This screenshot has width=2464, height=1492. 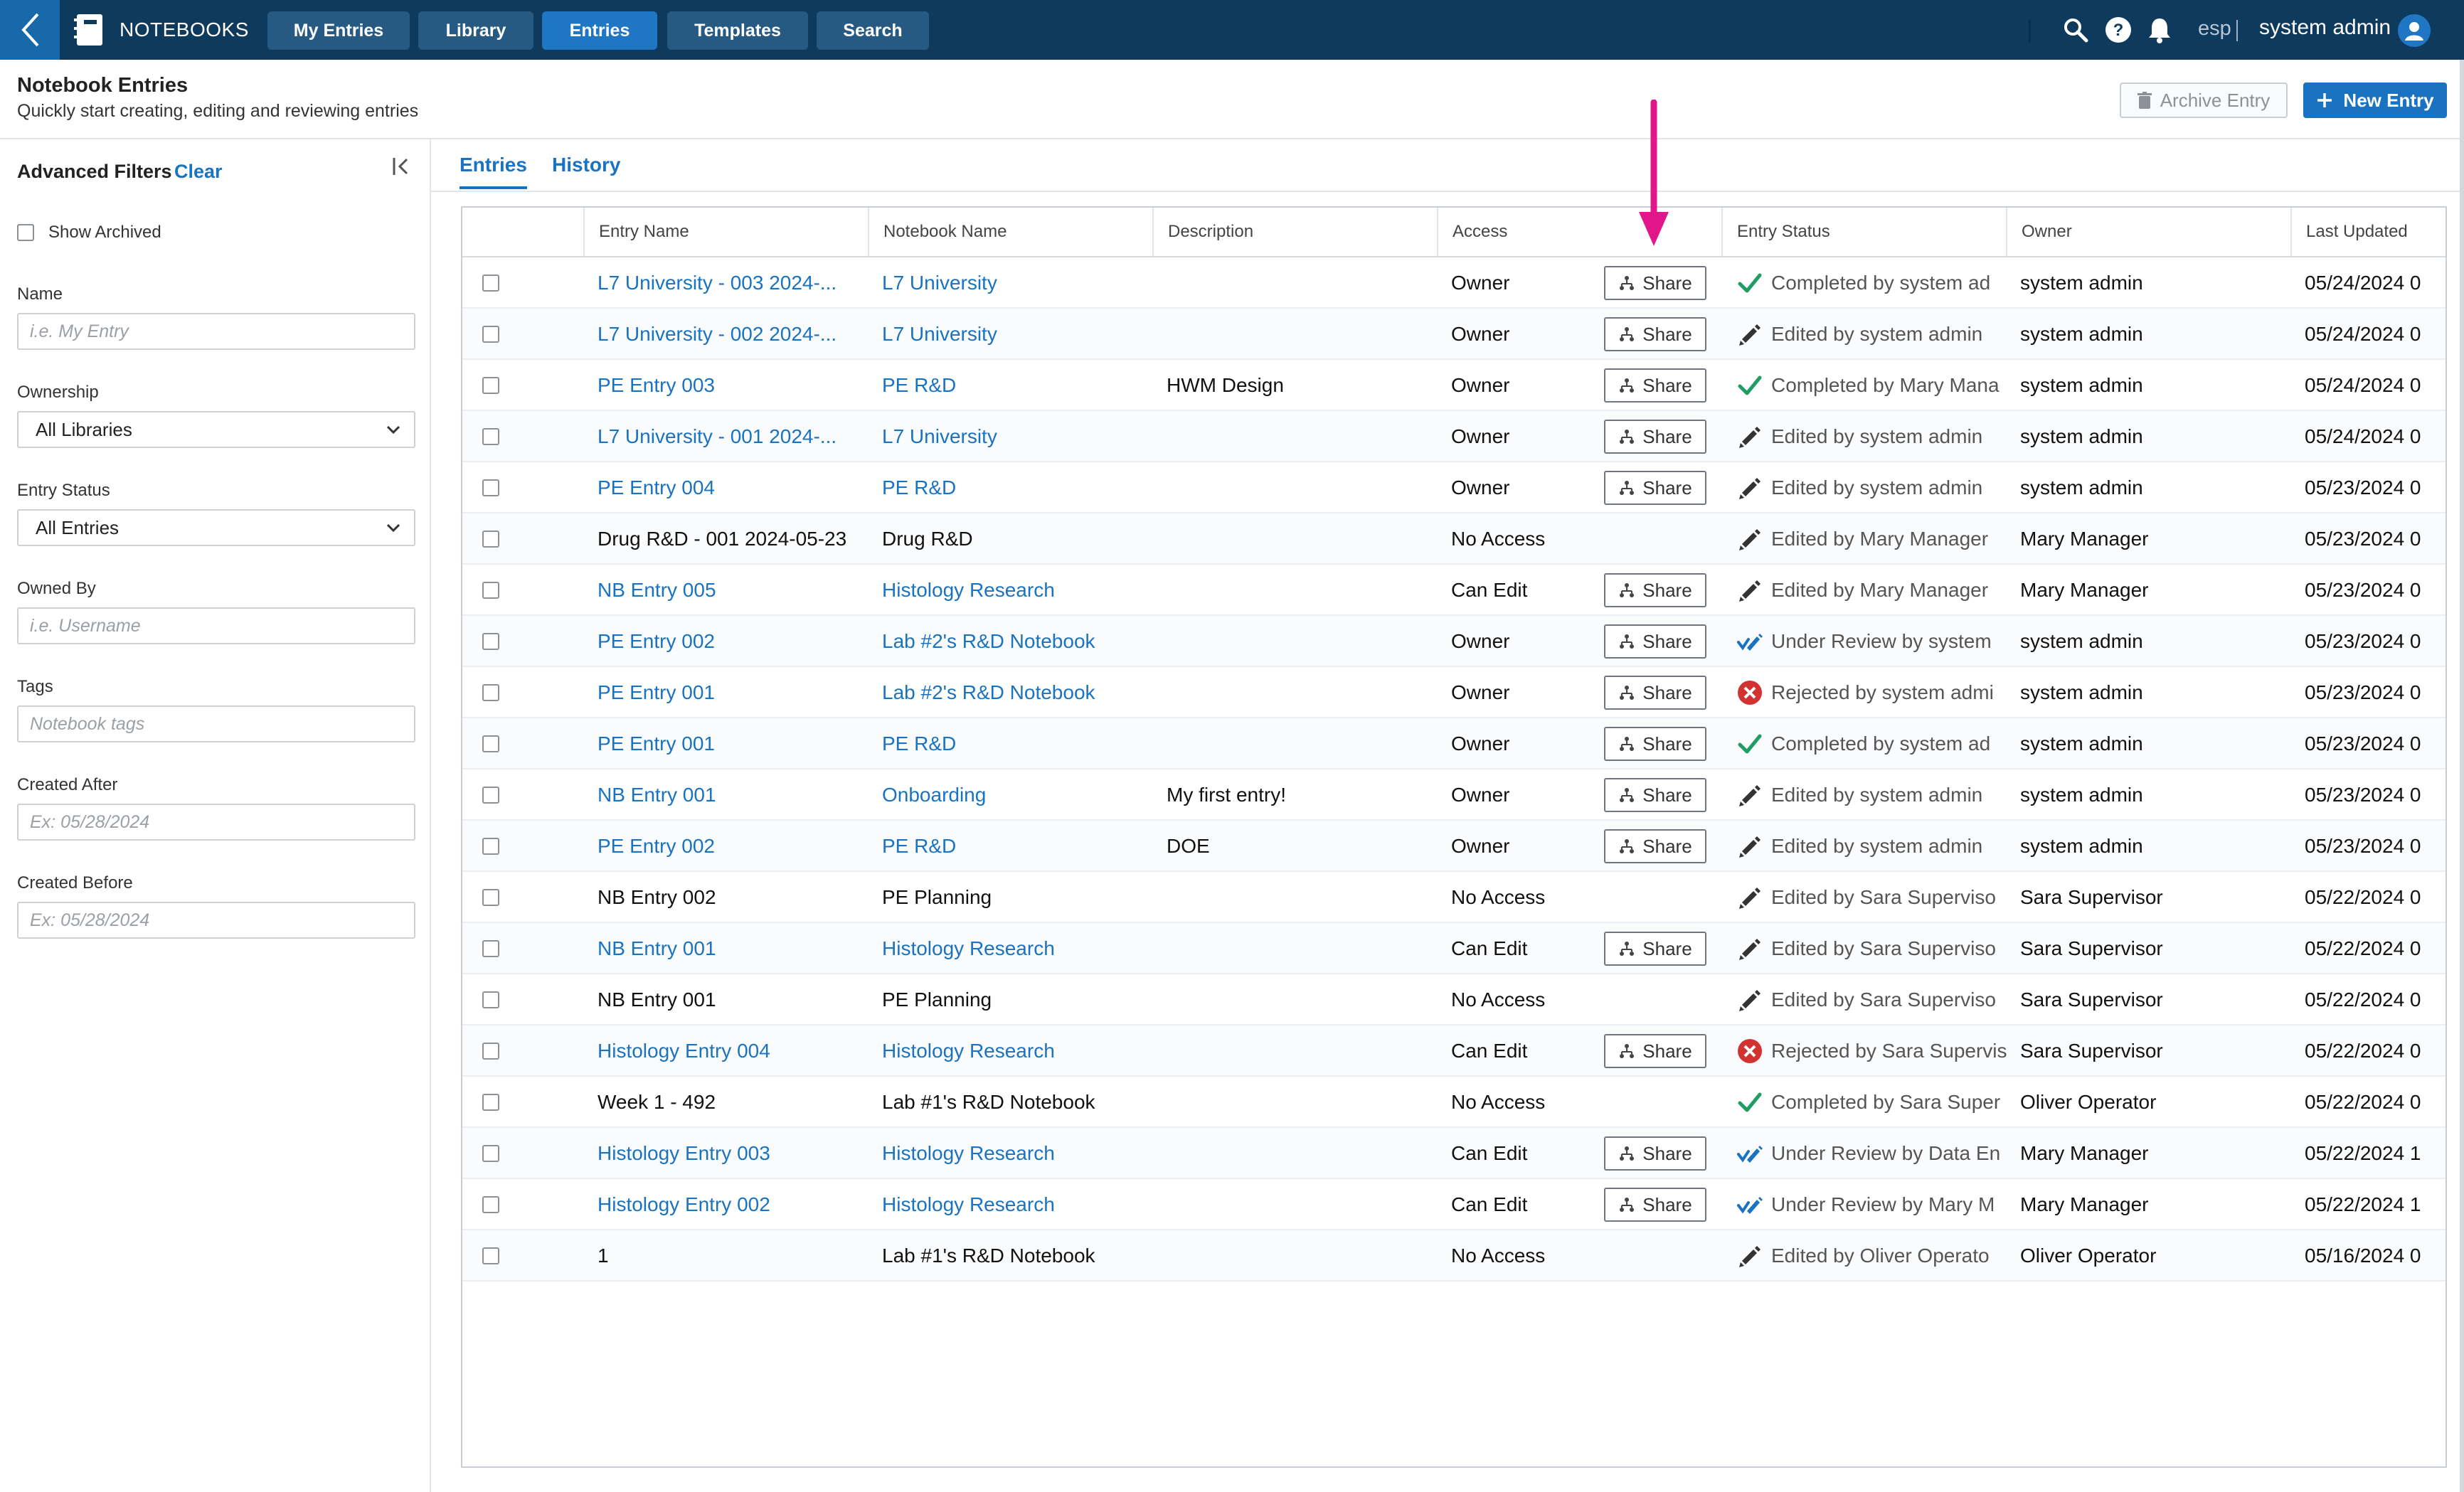 I want to click on entry-name-cell: Histology Entry 002, so click(x=733, y=1204).